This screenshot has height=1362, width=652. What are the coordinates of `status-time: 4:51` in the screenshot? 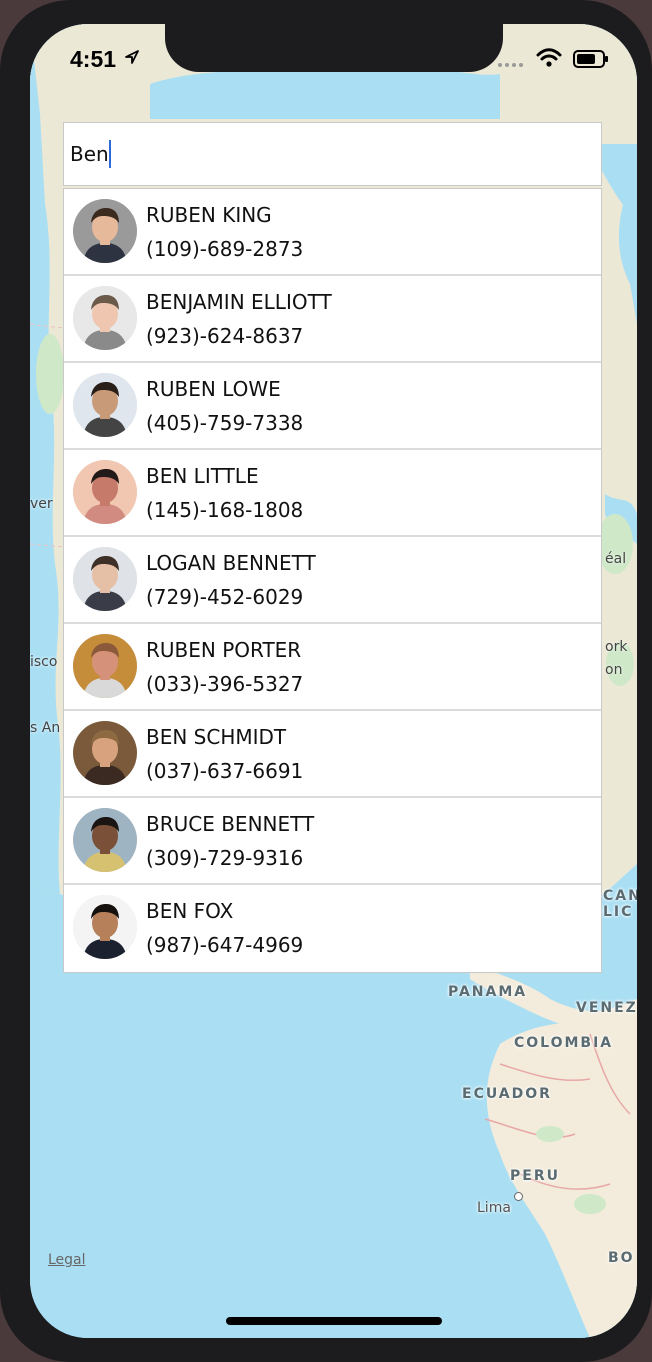 It's located at (105, 59).